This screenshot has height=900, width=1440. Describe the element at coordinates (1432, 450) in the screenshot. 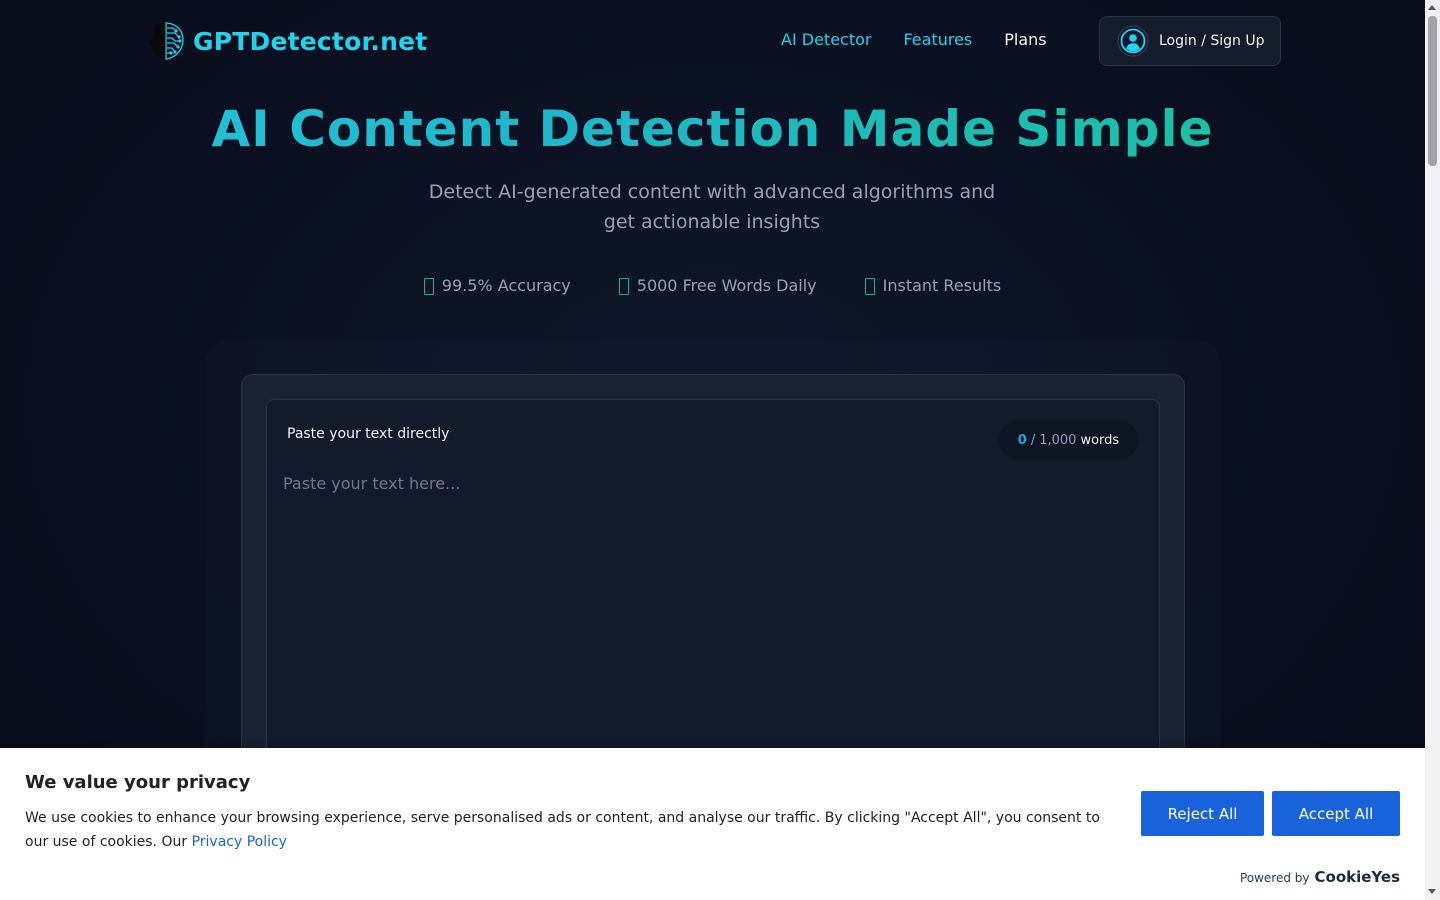

I see `page-scrollbar` at that location.